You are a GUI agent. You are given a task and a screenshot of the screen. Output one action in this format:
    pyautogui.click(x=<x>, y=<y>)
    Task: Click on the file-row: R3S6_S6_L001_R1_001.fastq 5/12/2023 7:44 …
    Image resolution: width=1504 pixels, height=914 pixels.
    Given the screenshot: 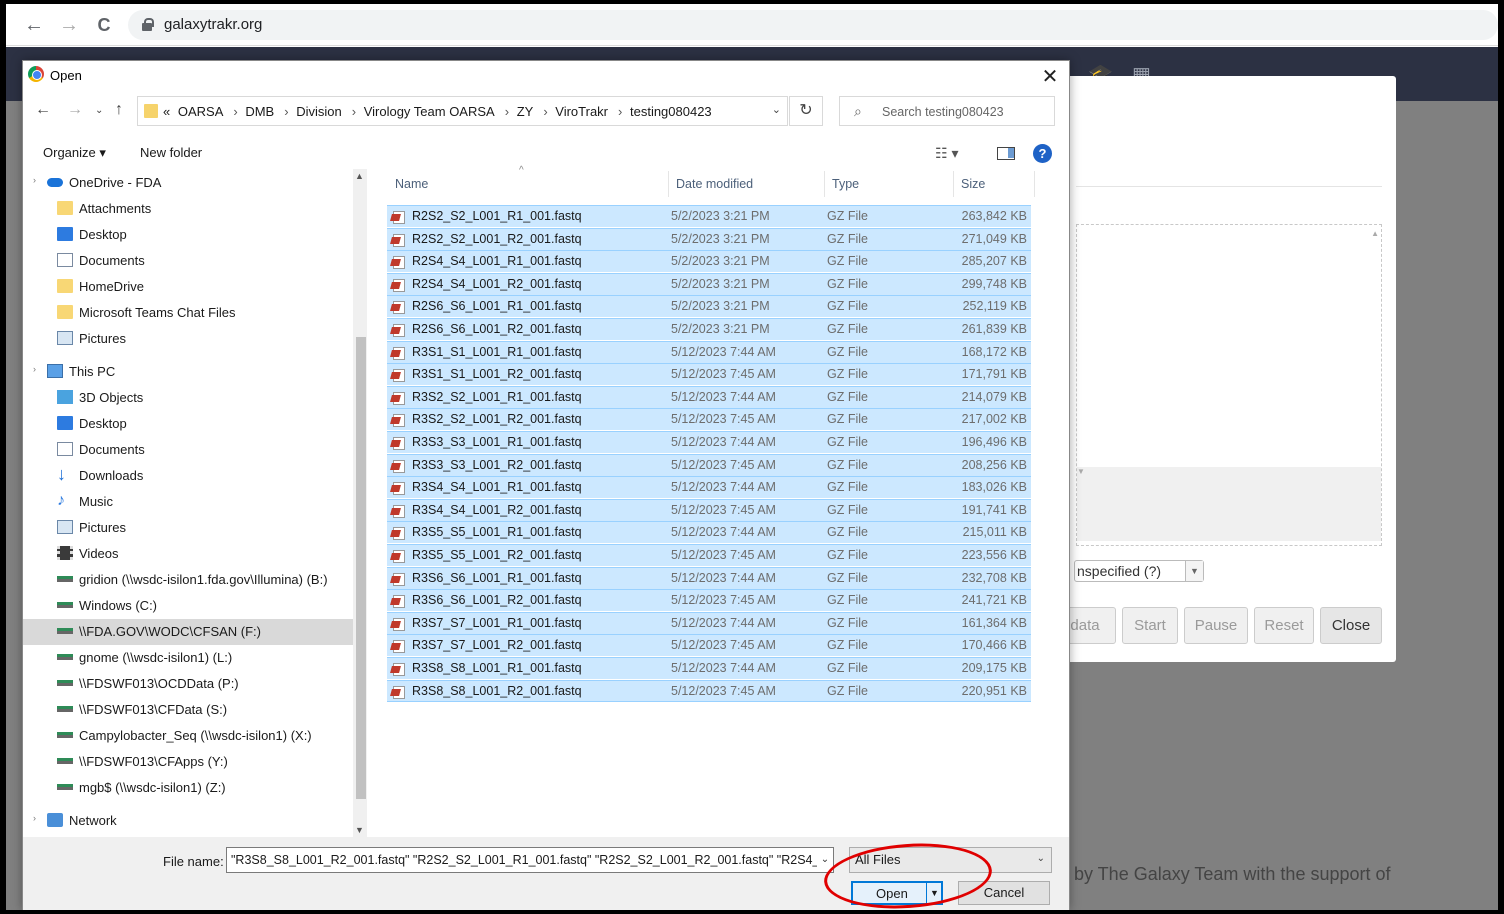 What is the action you would take?
    pyautogui.click(x=709, y=578)
    